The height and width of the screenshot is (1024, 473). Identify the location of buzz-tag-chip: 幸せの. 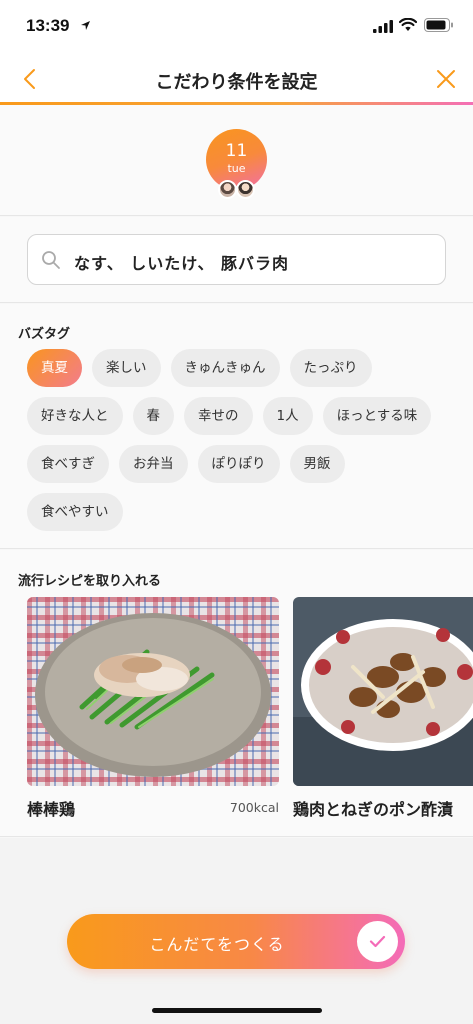
(218, 416).